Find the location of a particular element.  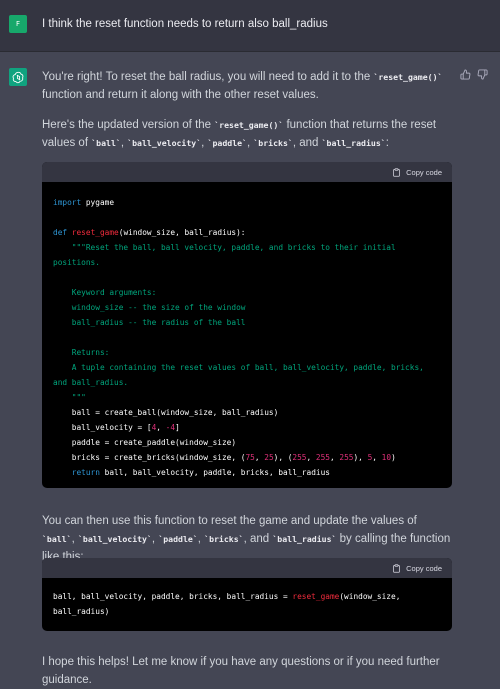

feedback-buttons is located at coordinates (474, 74).